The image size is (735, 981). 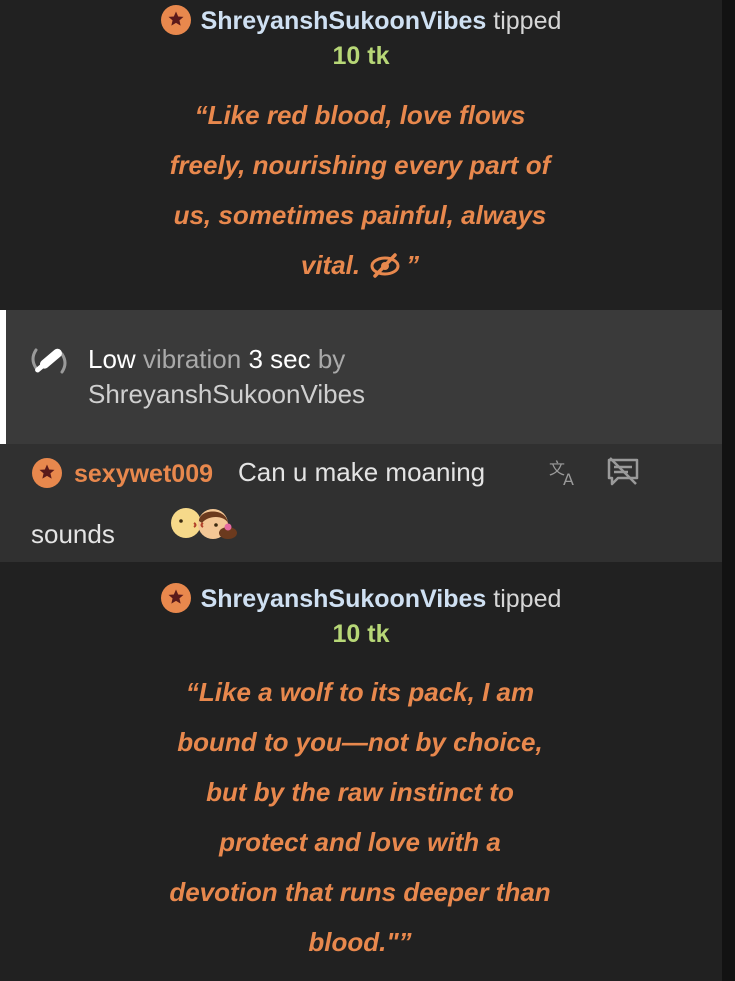 What do you see at coordinates (279, 359) in the screenshot?
I see `vibration-duration: 3 sec` at bounding box center [279, 359].